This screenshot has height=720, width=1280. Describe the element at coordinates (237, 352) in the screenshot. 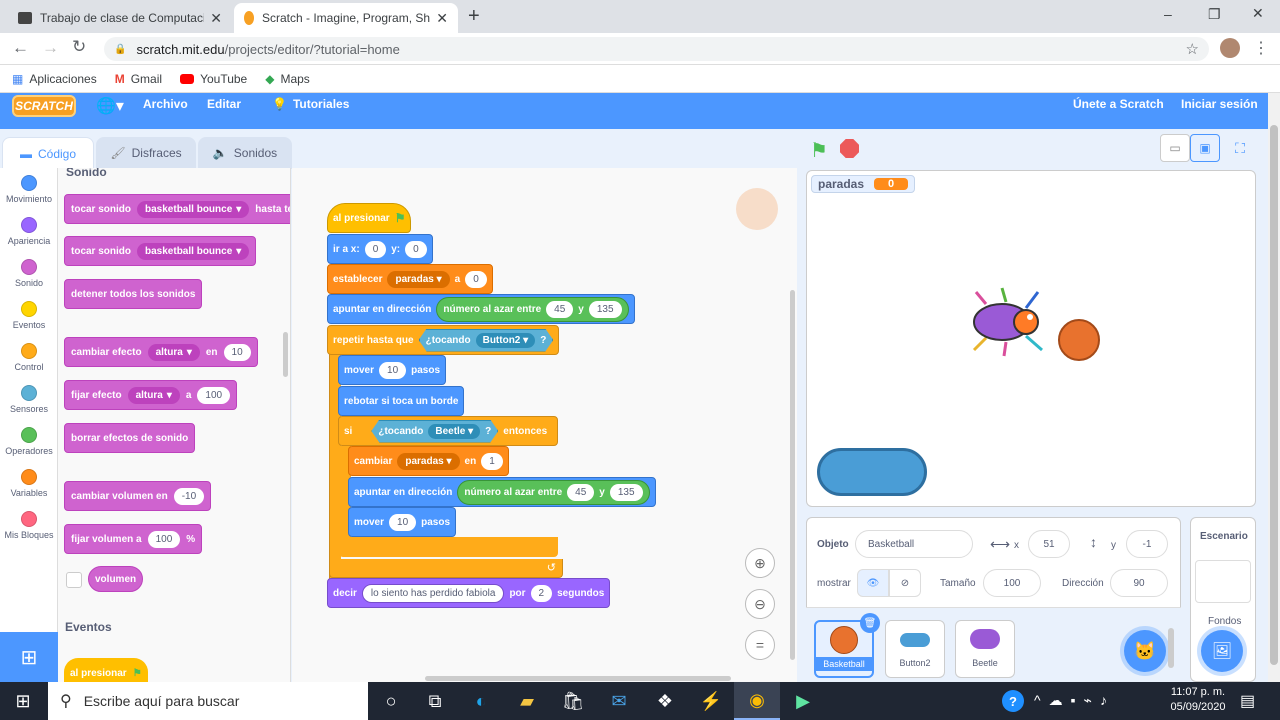

I see `effect-change-input: 10` at that location.